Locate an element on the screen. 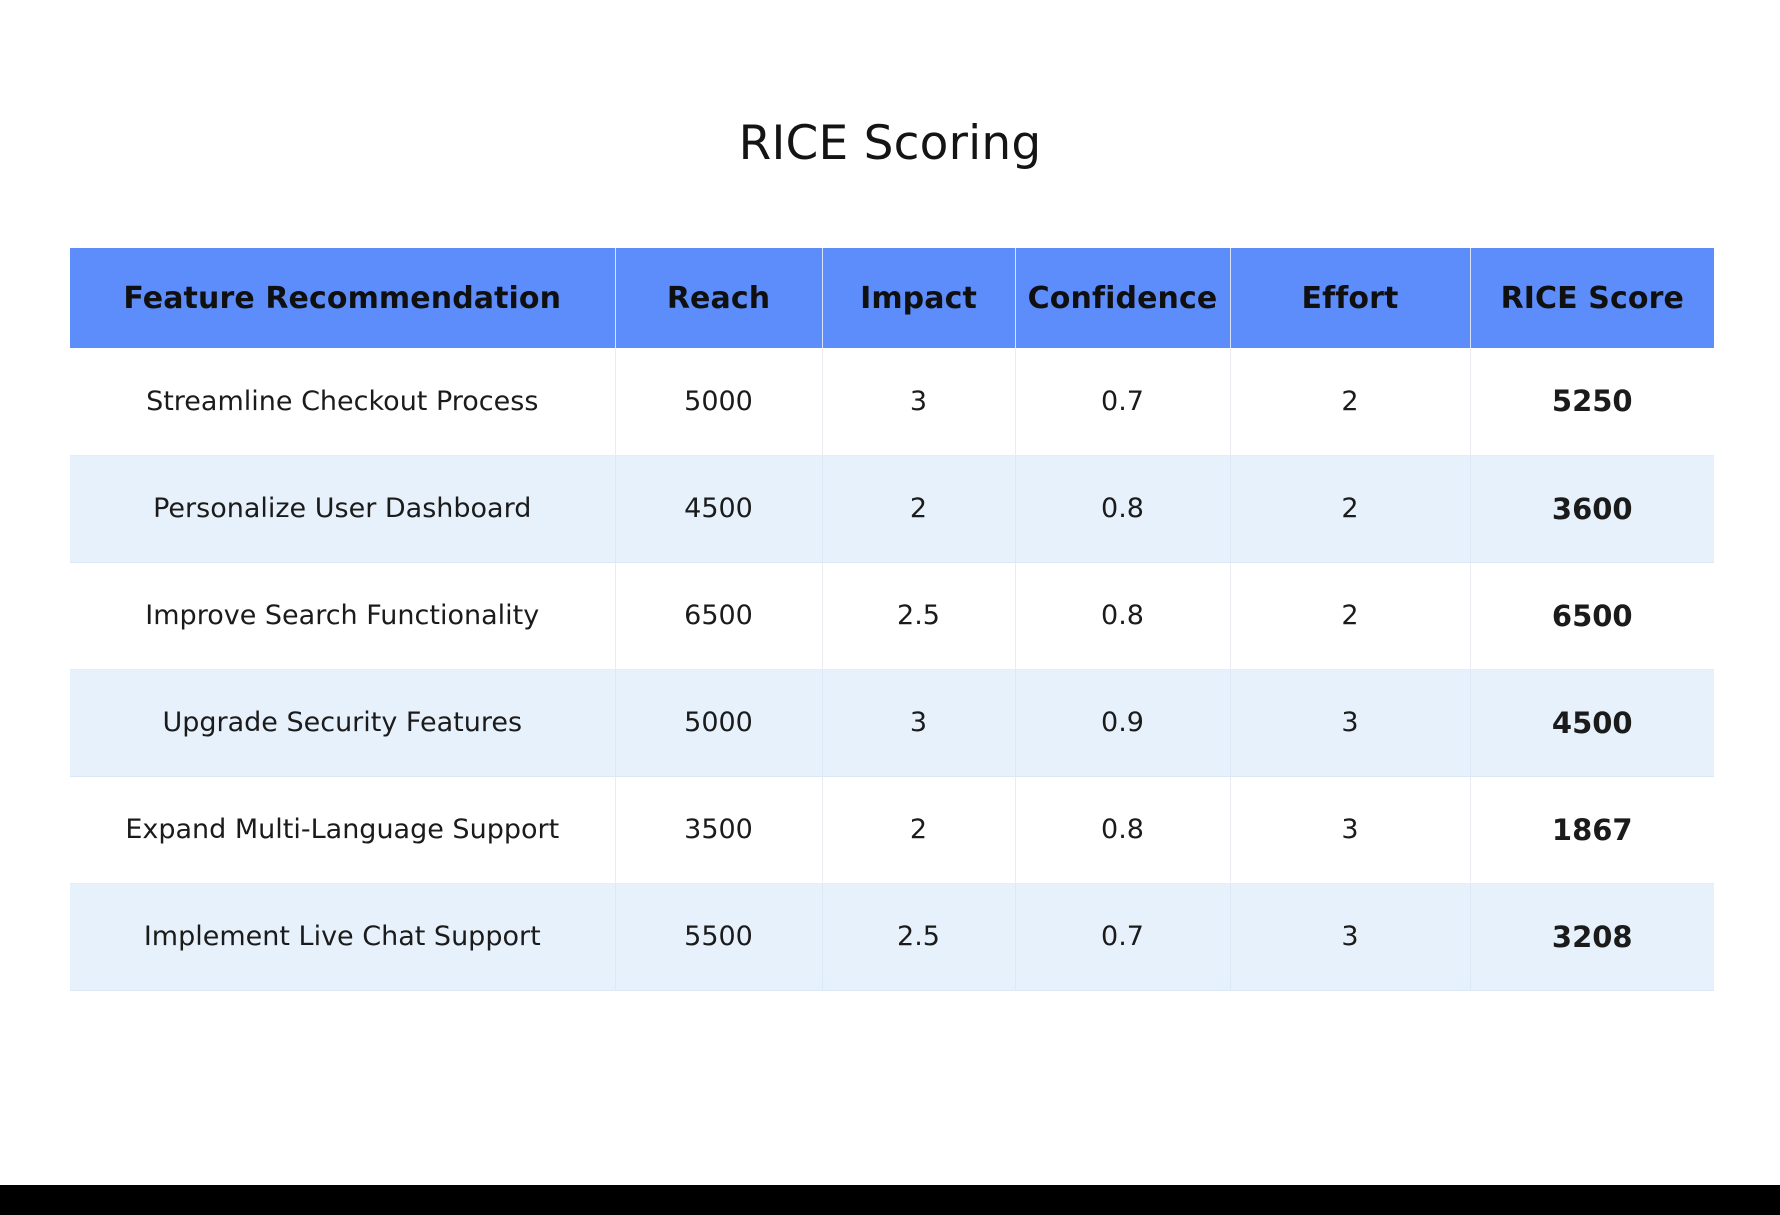  cell-reach: 5500 is located at coordinates (719, 937).